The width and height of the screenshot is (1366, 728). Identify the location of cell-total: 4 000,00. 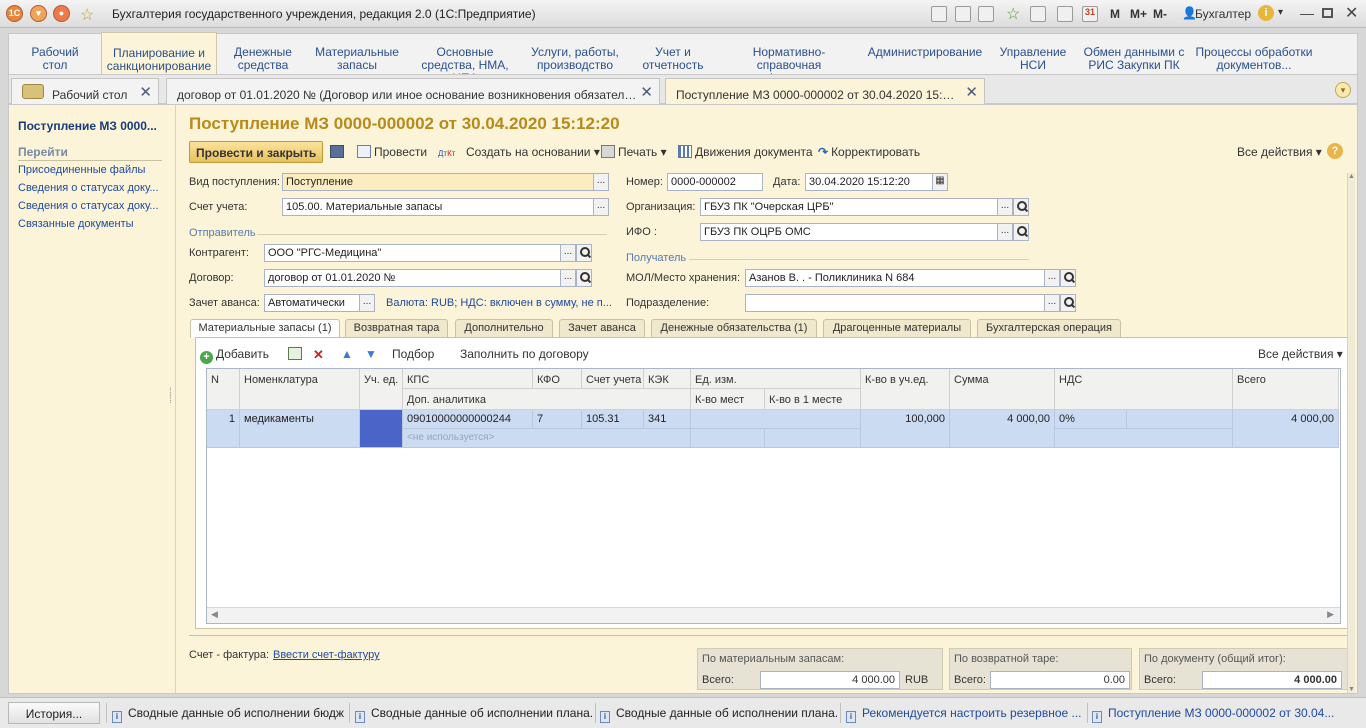
(1286, 429).